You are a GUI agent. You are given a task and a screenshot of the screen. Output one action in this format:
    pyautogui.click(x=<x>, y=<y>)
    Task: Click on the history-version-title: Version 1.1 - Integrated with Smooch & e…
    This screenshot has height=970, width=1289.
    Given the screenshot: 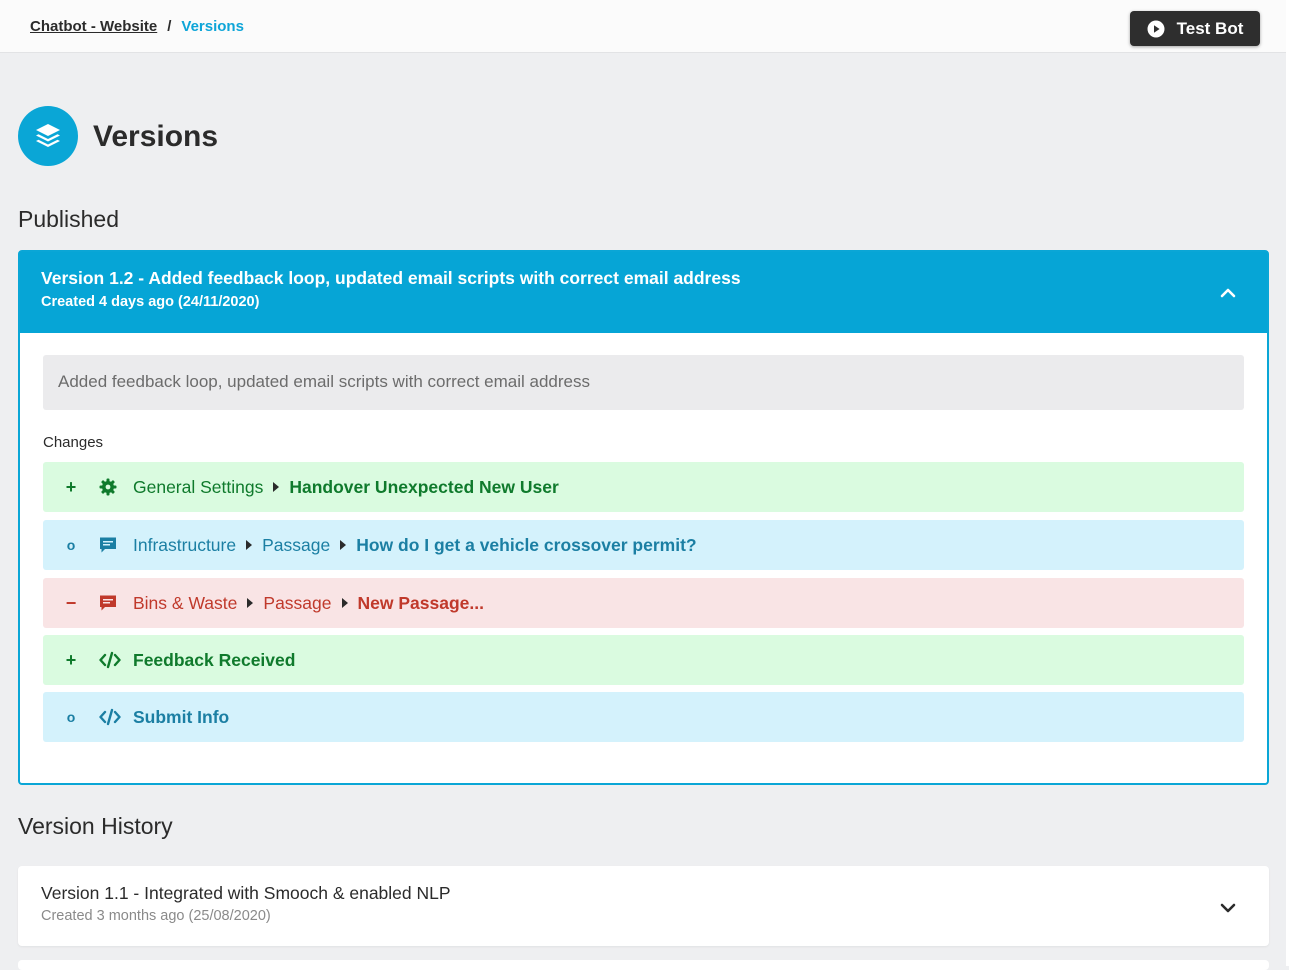 What is the action you would take?
    pyautogui.click(x=246, y=893)
    